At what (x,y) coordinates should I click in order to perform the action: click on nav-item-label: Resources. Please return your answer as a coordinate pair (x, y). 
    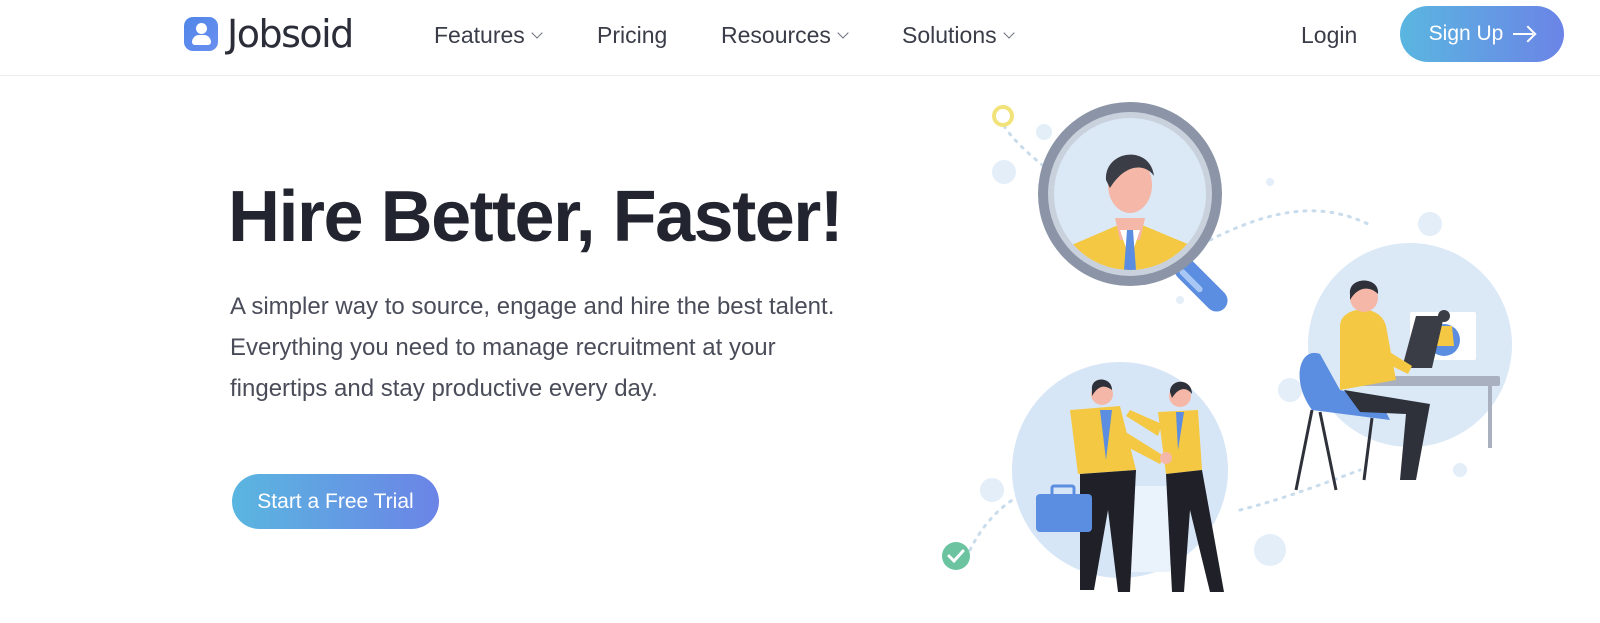
    Looking at the image, I should click on (776, 34).